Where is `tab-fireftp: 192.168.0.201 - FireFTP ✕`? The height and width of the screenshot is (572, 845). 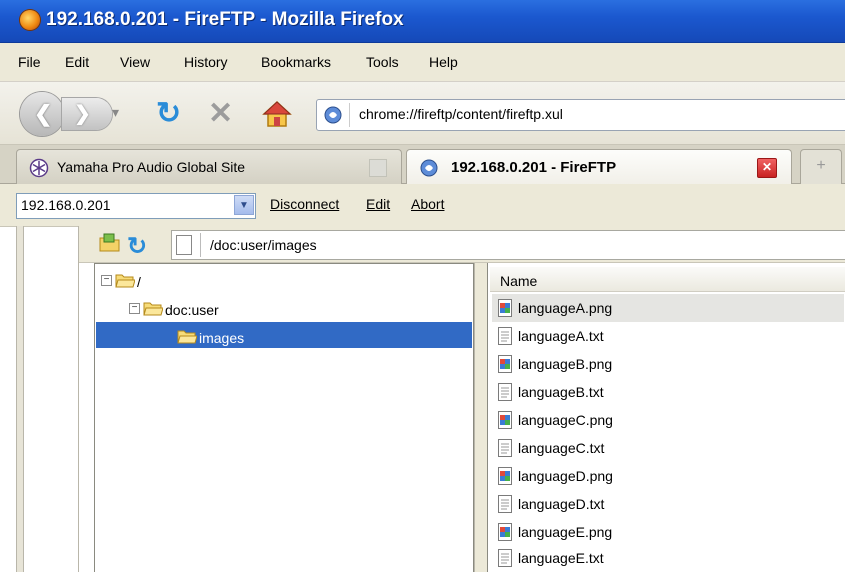 tab-fireftp: 192.168.0.201 - FireFTP ✕ is located at coordinates (599, 167).